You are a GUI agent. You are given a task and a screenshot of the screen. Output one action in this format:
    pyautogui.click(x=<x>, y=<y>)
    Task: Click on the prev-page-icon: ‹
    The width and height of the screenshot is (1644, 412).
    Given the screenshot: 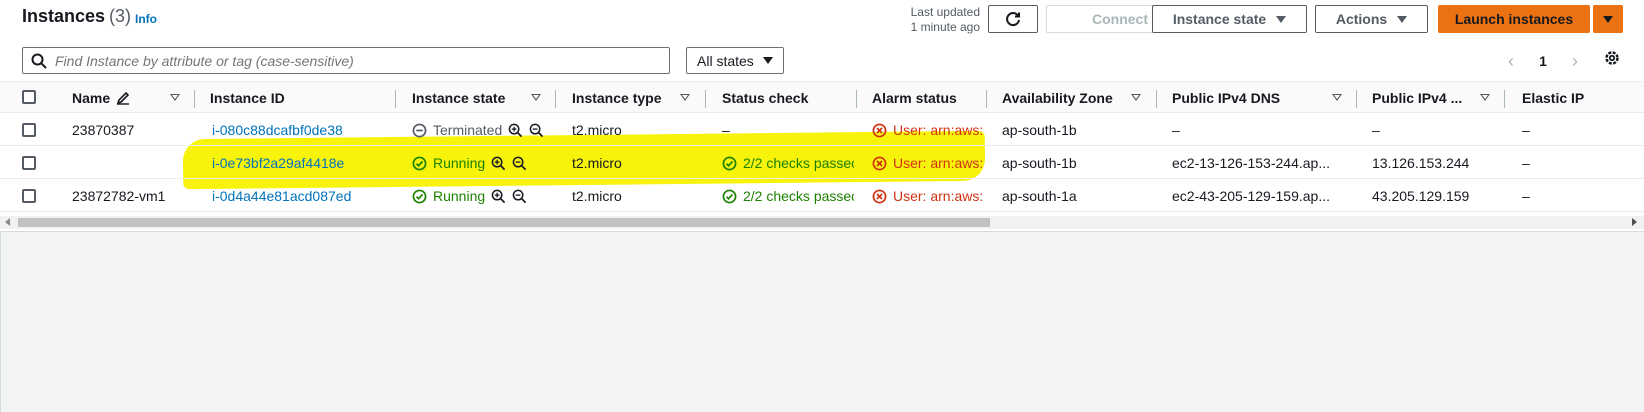 What is the action you would take?
    pyautogui.click(x=1511, y=61)
    